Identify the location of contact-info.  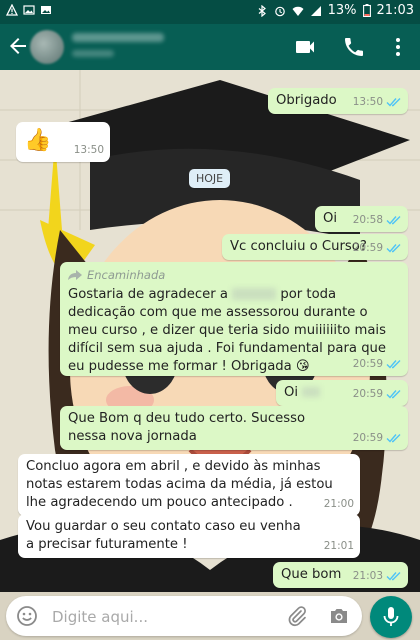
(127, 45).